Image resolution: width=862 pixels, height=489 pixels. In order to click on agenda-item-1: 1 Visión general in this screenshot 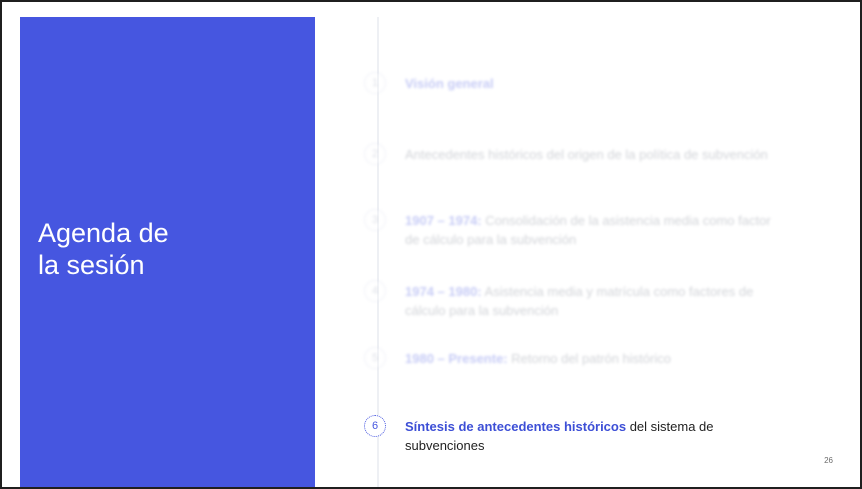, I will do `click(569, 95)`.